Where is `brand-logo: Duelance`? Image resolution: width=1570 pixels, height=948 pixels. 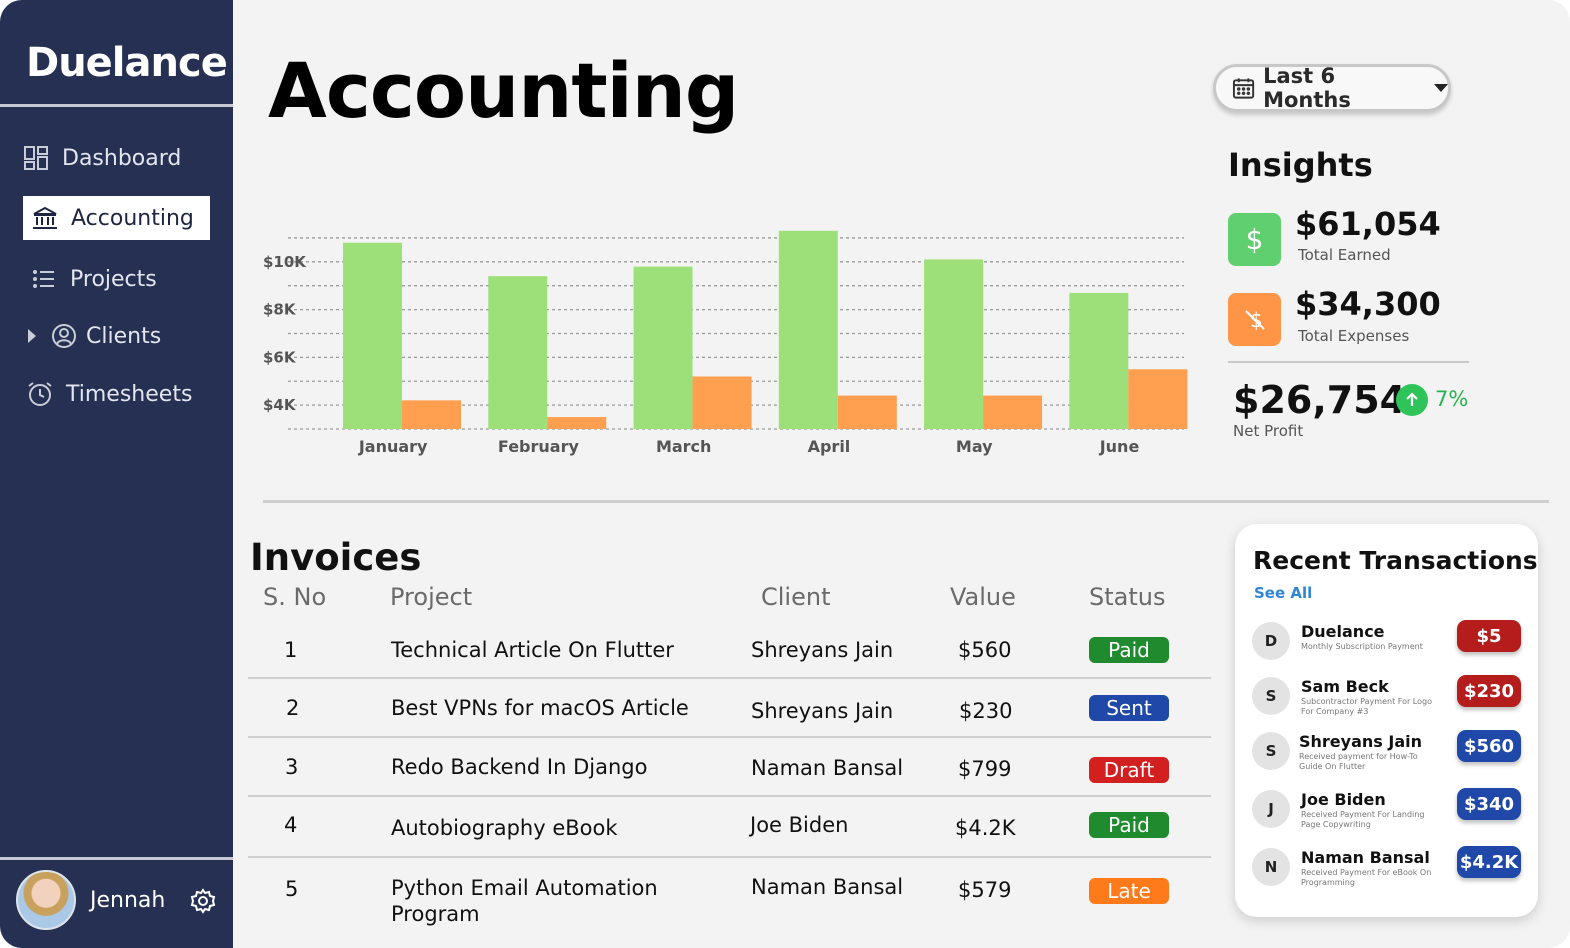
brand-logo: Duelance is located at coordinates (127, 63).